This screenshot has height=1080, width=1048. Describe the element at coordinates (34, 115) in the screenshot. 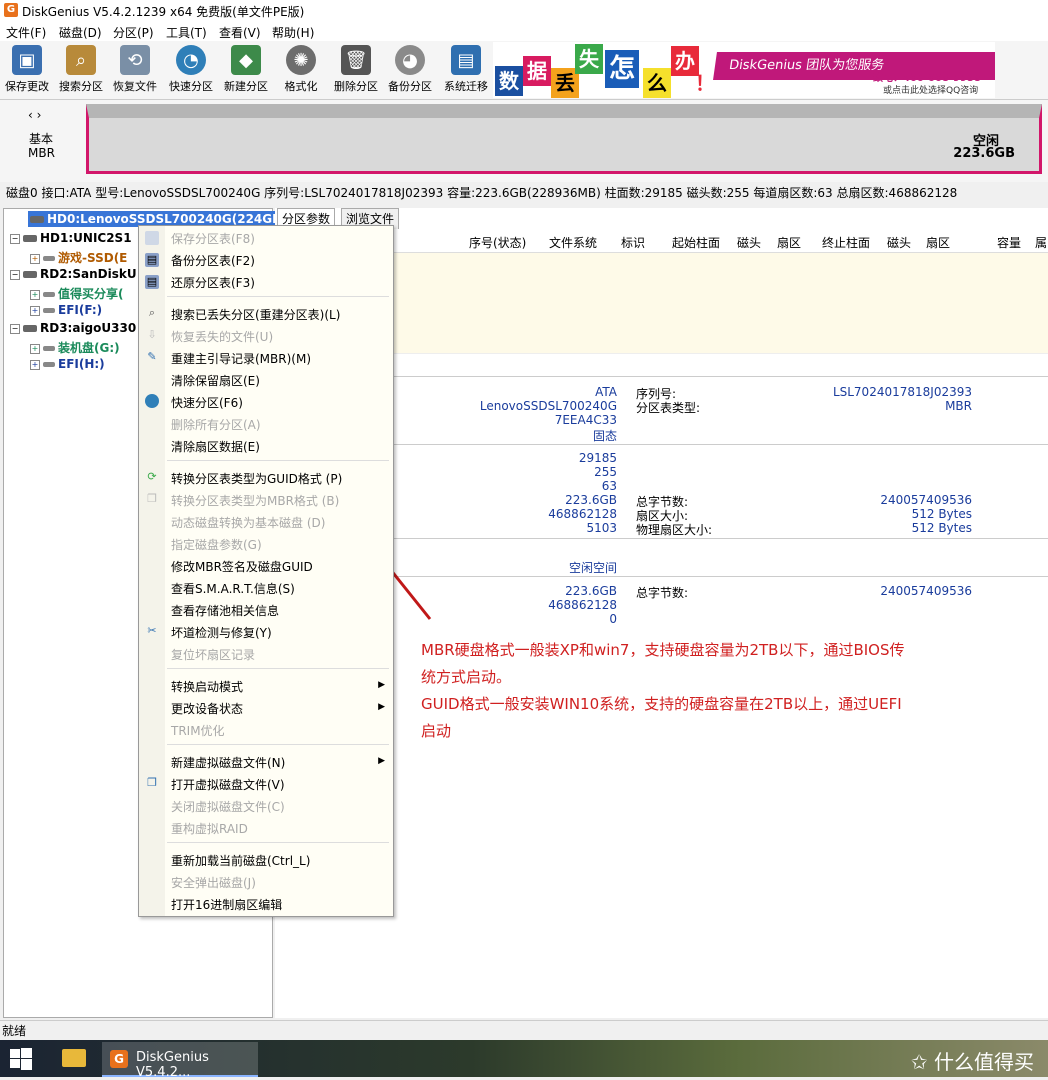

I see `disk-nav-arrows: ‹ ›` at that location.